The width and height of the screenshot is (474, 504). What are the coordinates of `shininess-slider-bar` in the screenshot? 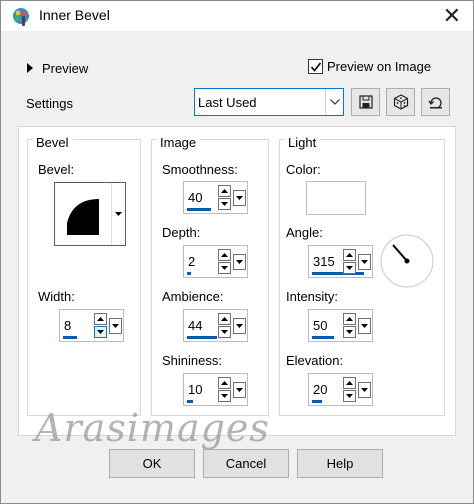 It's located at (190, 401).